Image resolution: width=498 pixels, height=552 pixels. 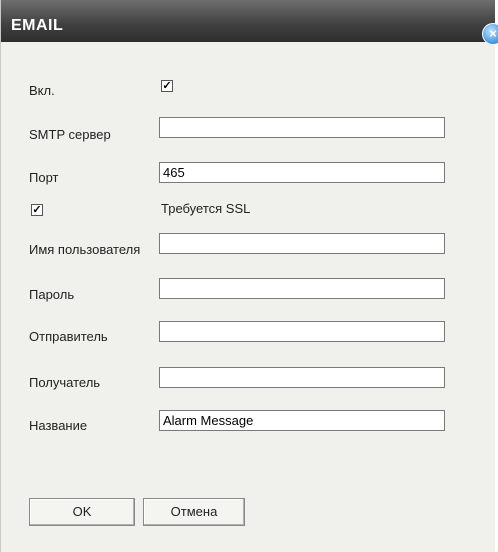 What do you see at coordinates (302, 420) in the screenshot?
I see `subject-input` at bounding box center [302, 420].